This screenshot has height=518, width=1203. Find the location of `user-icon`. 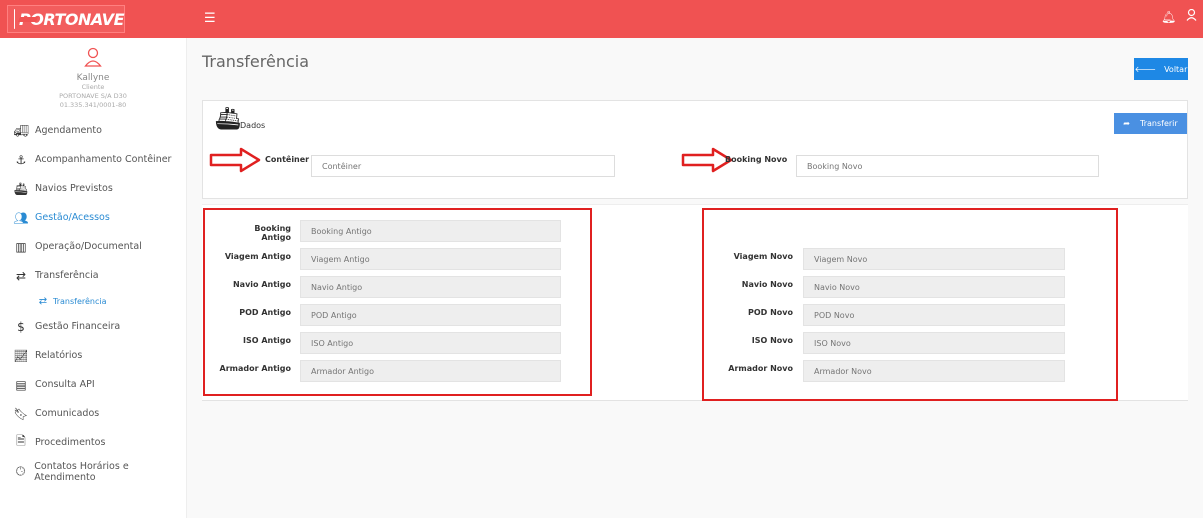

user-icon is located at coordinates (1191, 16).